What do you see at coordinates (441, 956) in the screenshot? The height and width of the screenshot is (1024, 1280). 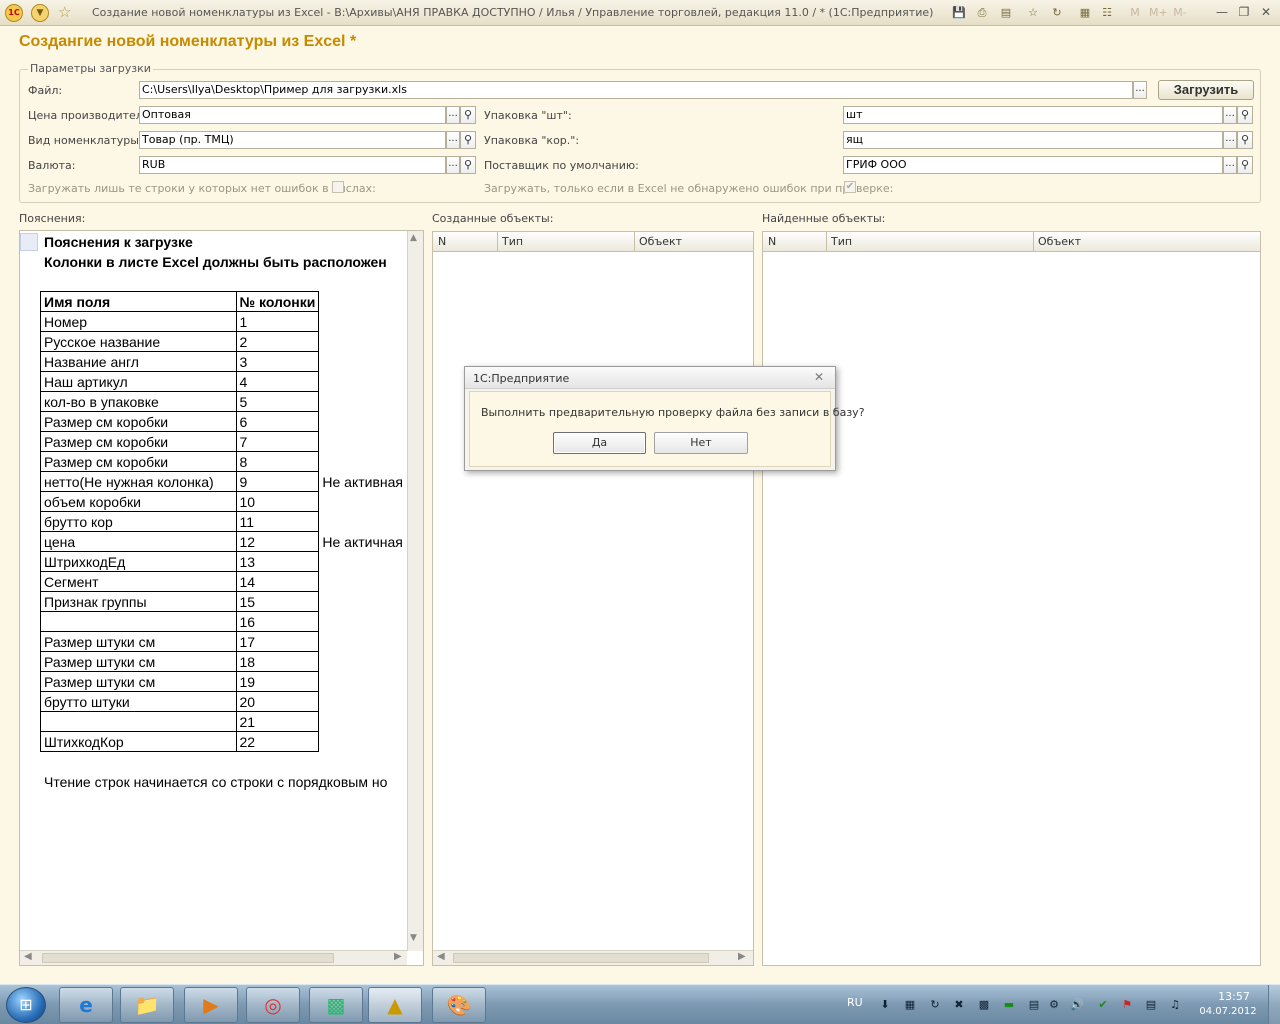 I see `created-scroll-left-icon: ◀` at bounding box center [441, 956].